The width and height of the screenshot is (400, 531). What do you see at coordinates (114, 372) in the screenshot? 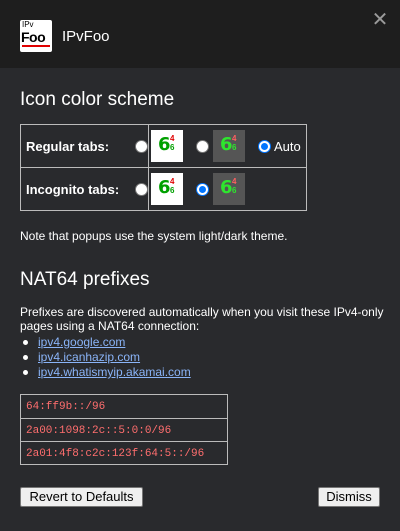
I see `link-ipv4-akamai: ipv4.whatismyip.akamai.com` at bounding box center [114, 372].